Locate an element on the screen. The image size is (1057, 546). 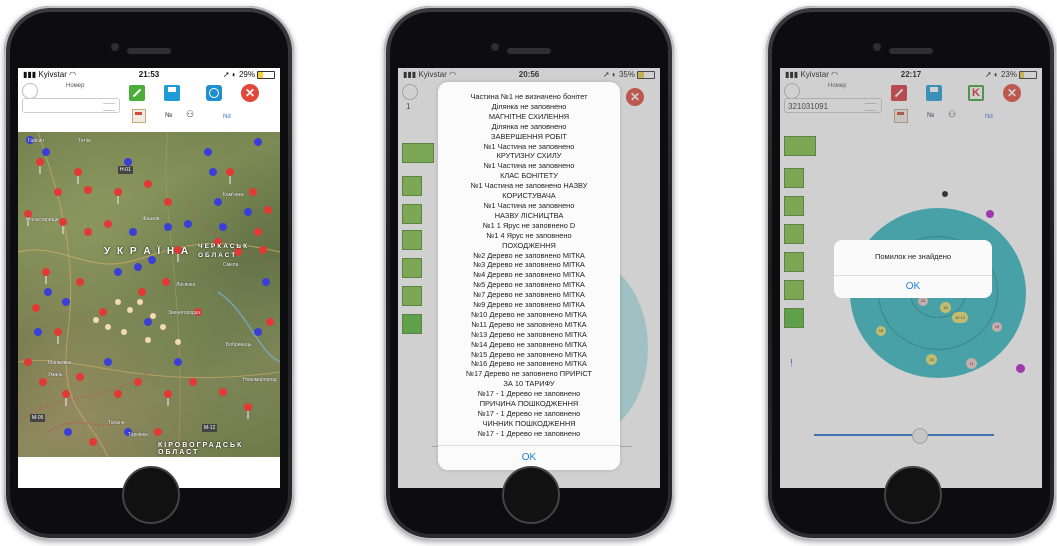
alert-line: №13 Дерево не заповнено МІТКА is located at coordinates (529, 334).